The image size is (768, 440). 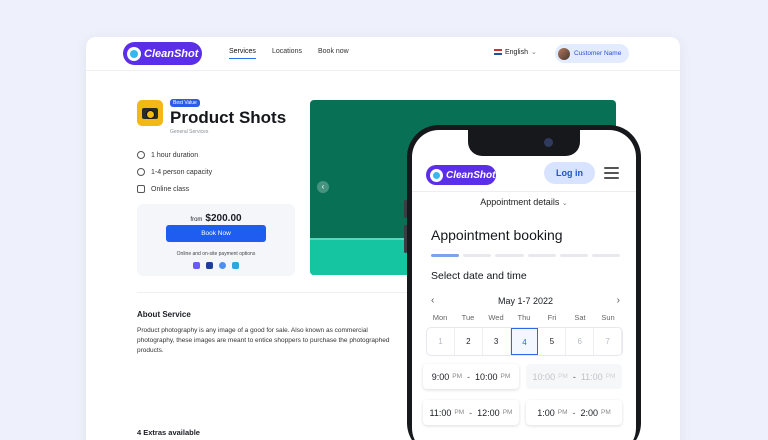 I want to click on stripe-icon, so click(x=196, y=265).